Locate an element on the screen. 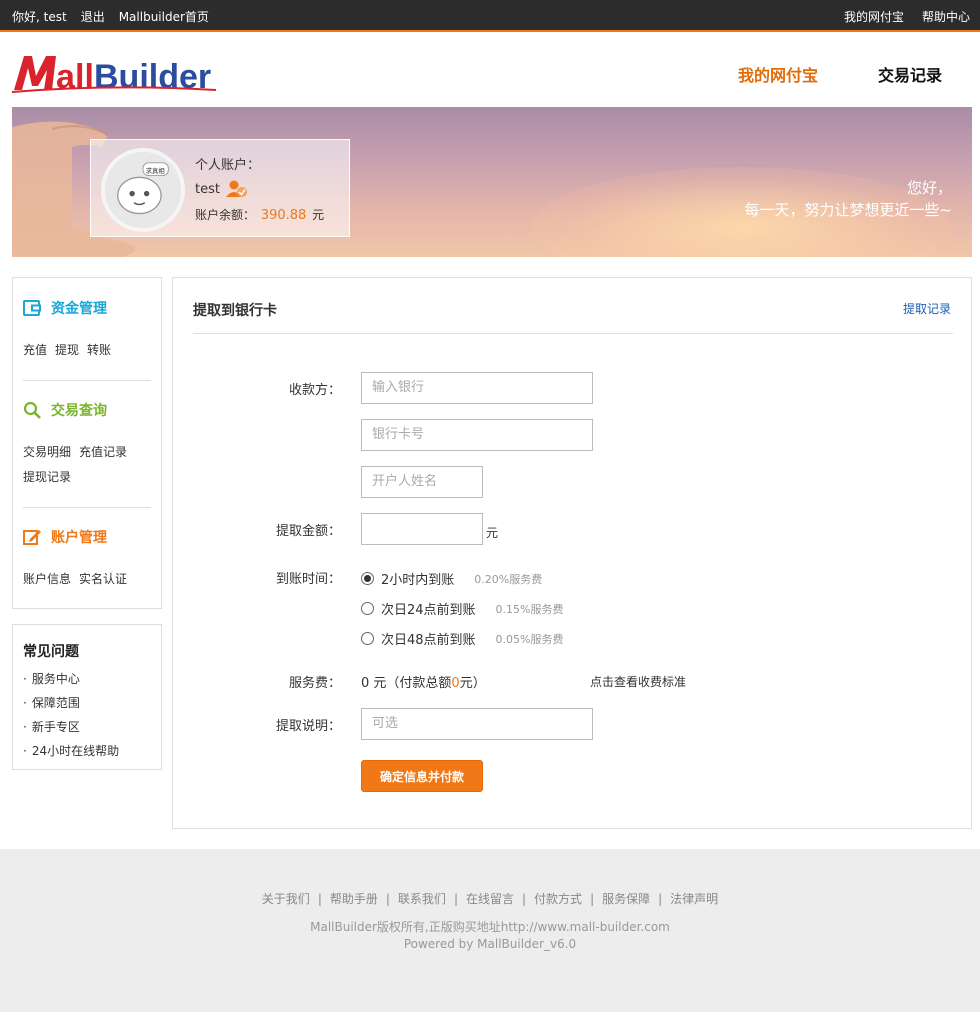 This screenshot has height=1012, width=980. radio-48h is located at coordinates (367, 638).